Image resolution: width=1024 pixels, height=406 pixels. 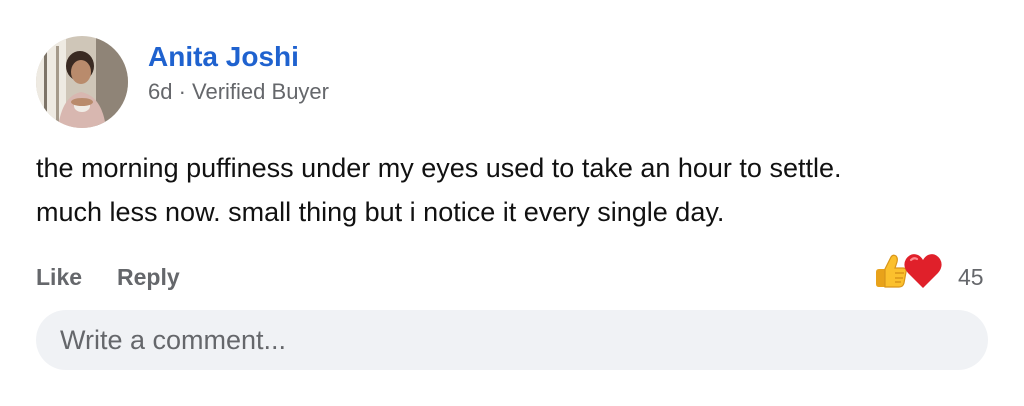 I want to click on avatar, so click(x=82, y=82).